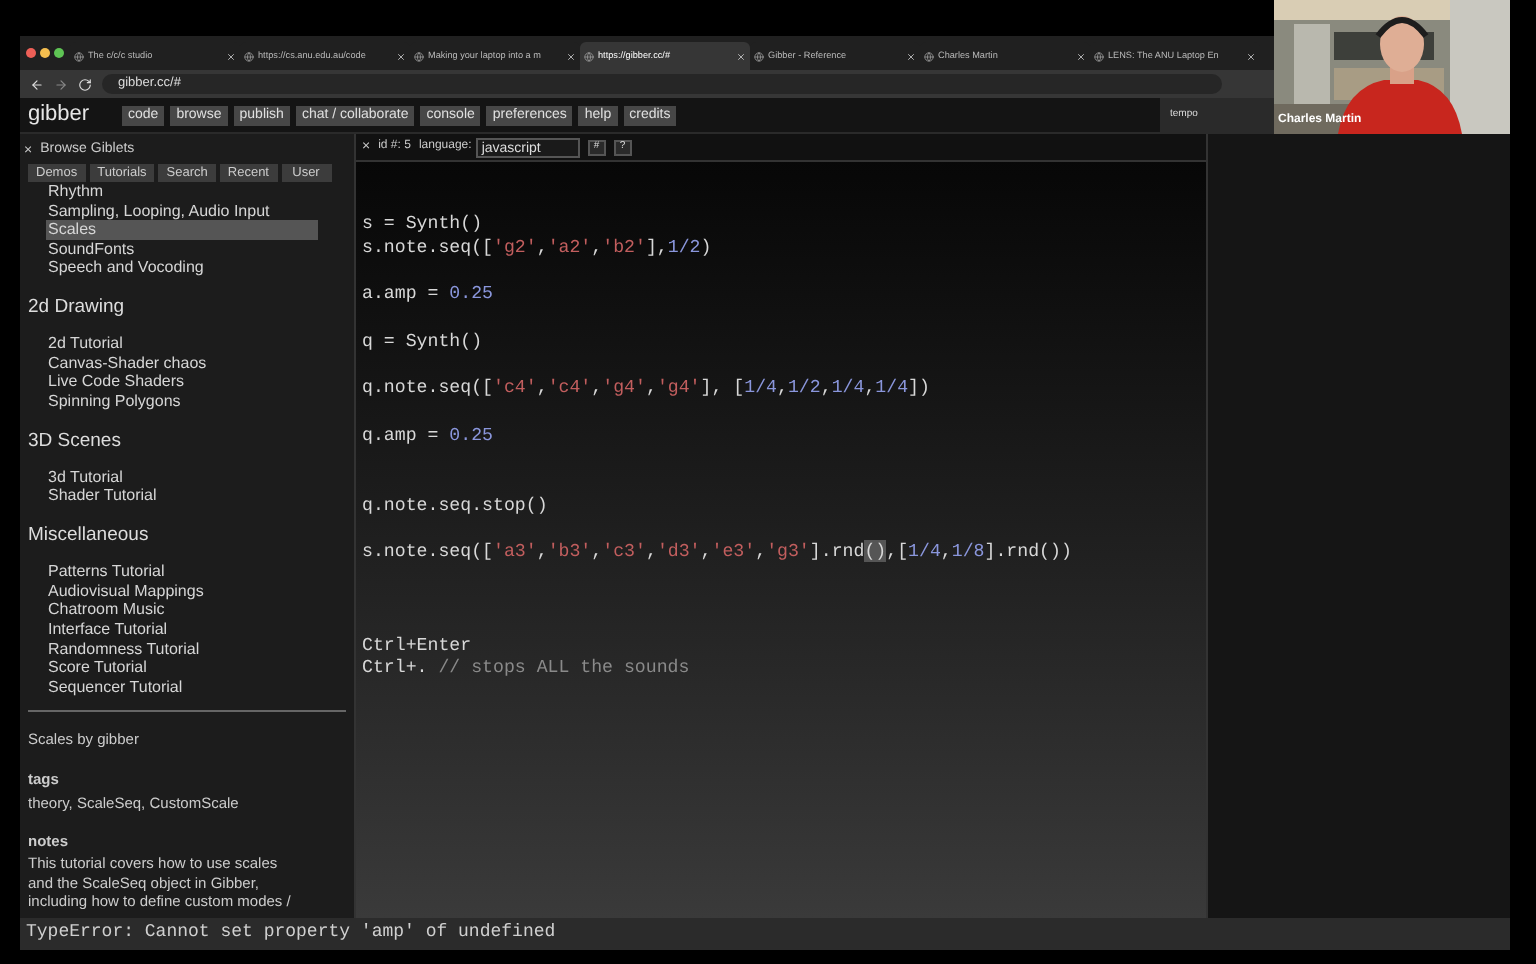 Image resolution: width=1536 pixels, height=964 pixels. I want to click on section-heading: 2d Drawing, so click(76, 307).